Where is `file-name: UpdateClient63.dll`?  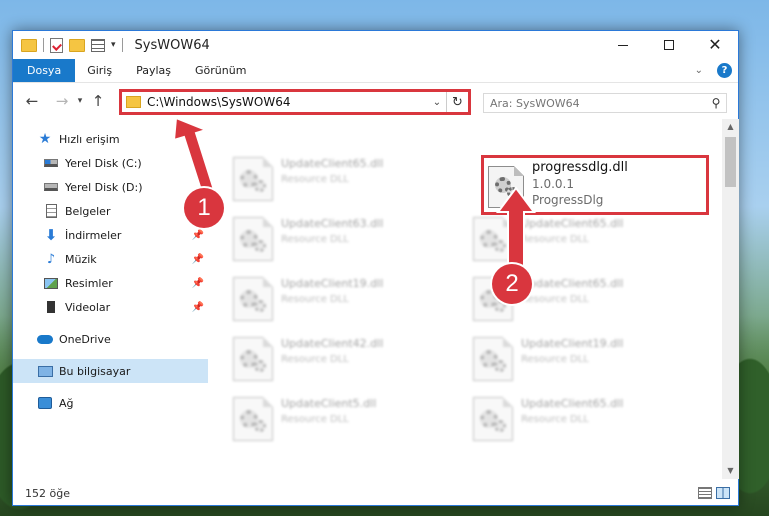
file-name: UpdateClient63.dll is located at coordinates (332, 223).